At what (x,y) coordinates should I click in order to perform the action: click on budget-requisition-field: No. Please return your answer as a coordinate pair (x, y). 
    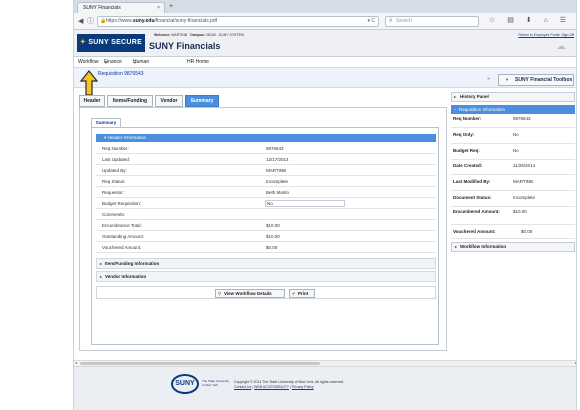
    Looking at the image, I should click on (305, 203).